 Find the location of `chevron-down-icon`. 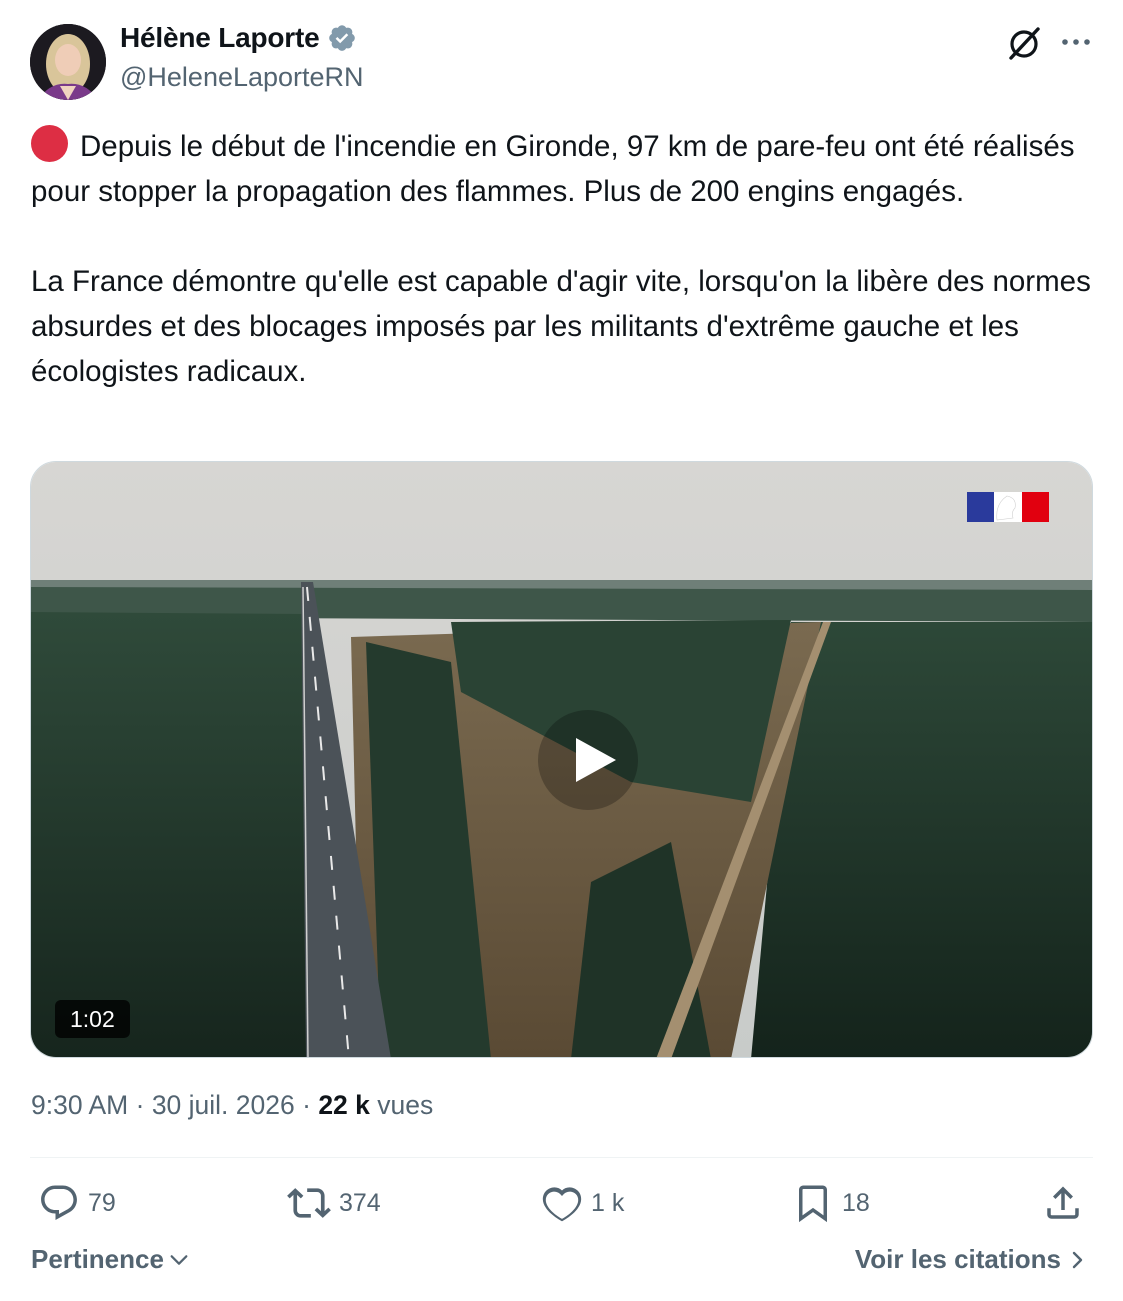

chevron-down-icon is located at coordinates (179, 1259).